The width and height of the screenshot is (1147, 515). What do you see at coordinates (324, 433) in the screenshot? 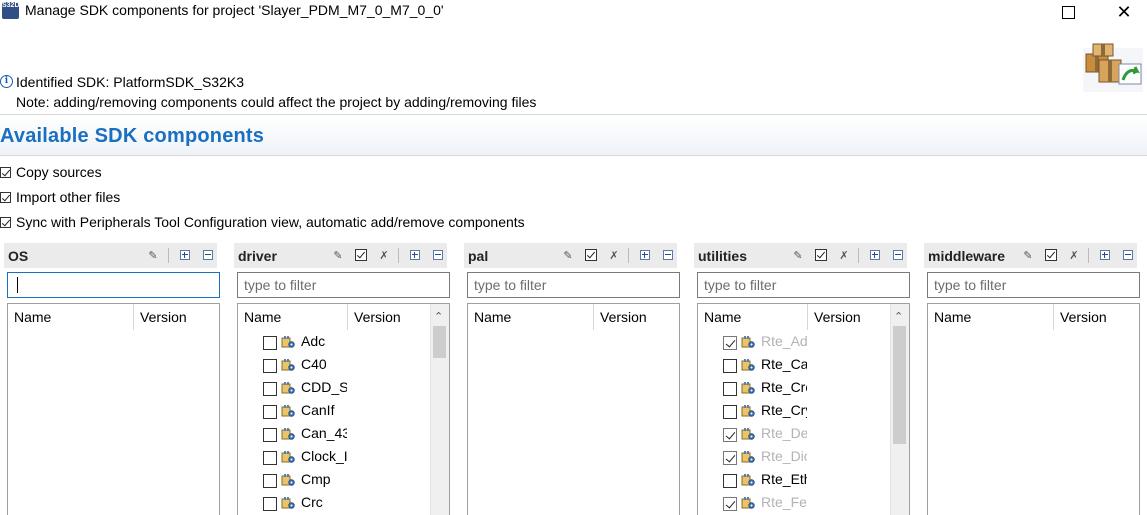
I see `component-label: Can_43` at bounding box center [324, 433].